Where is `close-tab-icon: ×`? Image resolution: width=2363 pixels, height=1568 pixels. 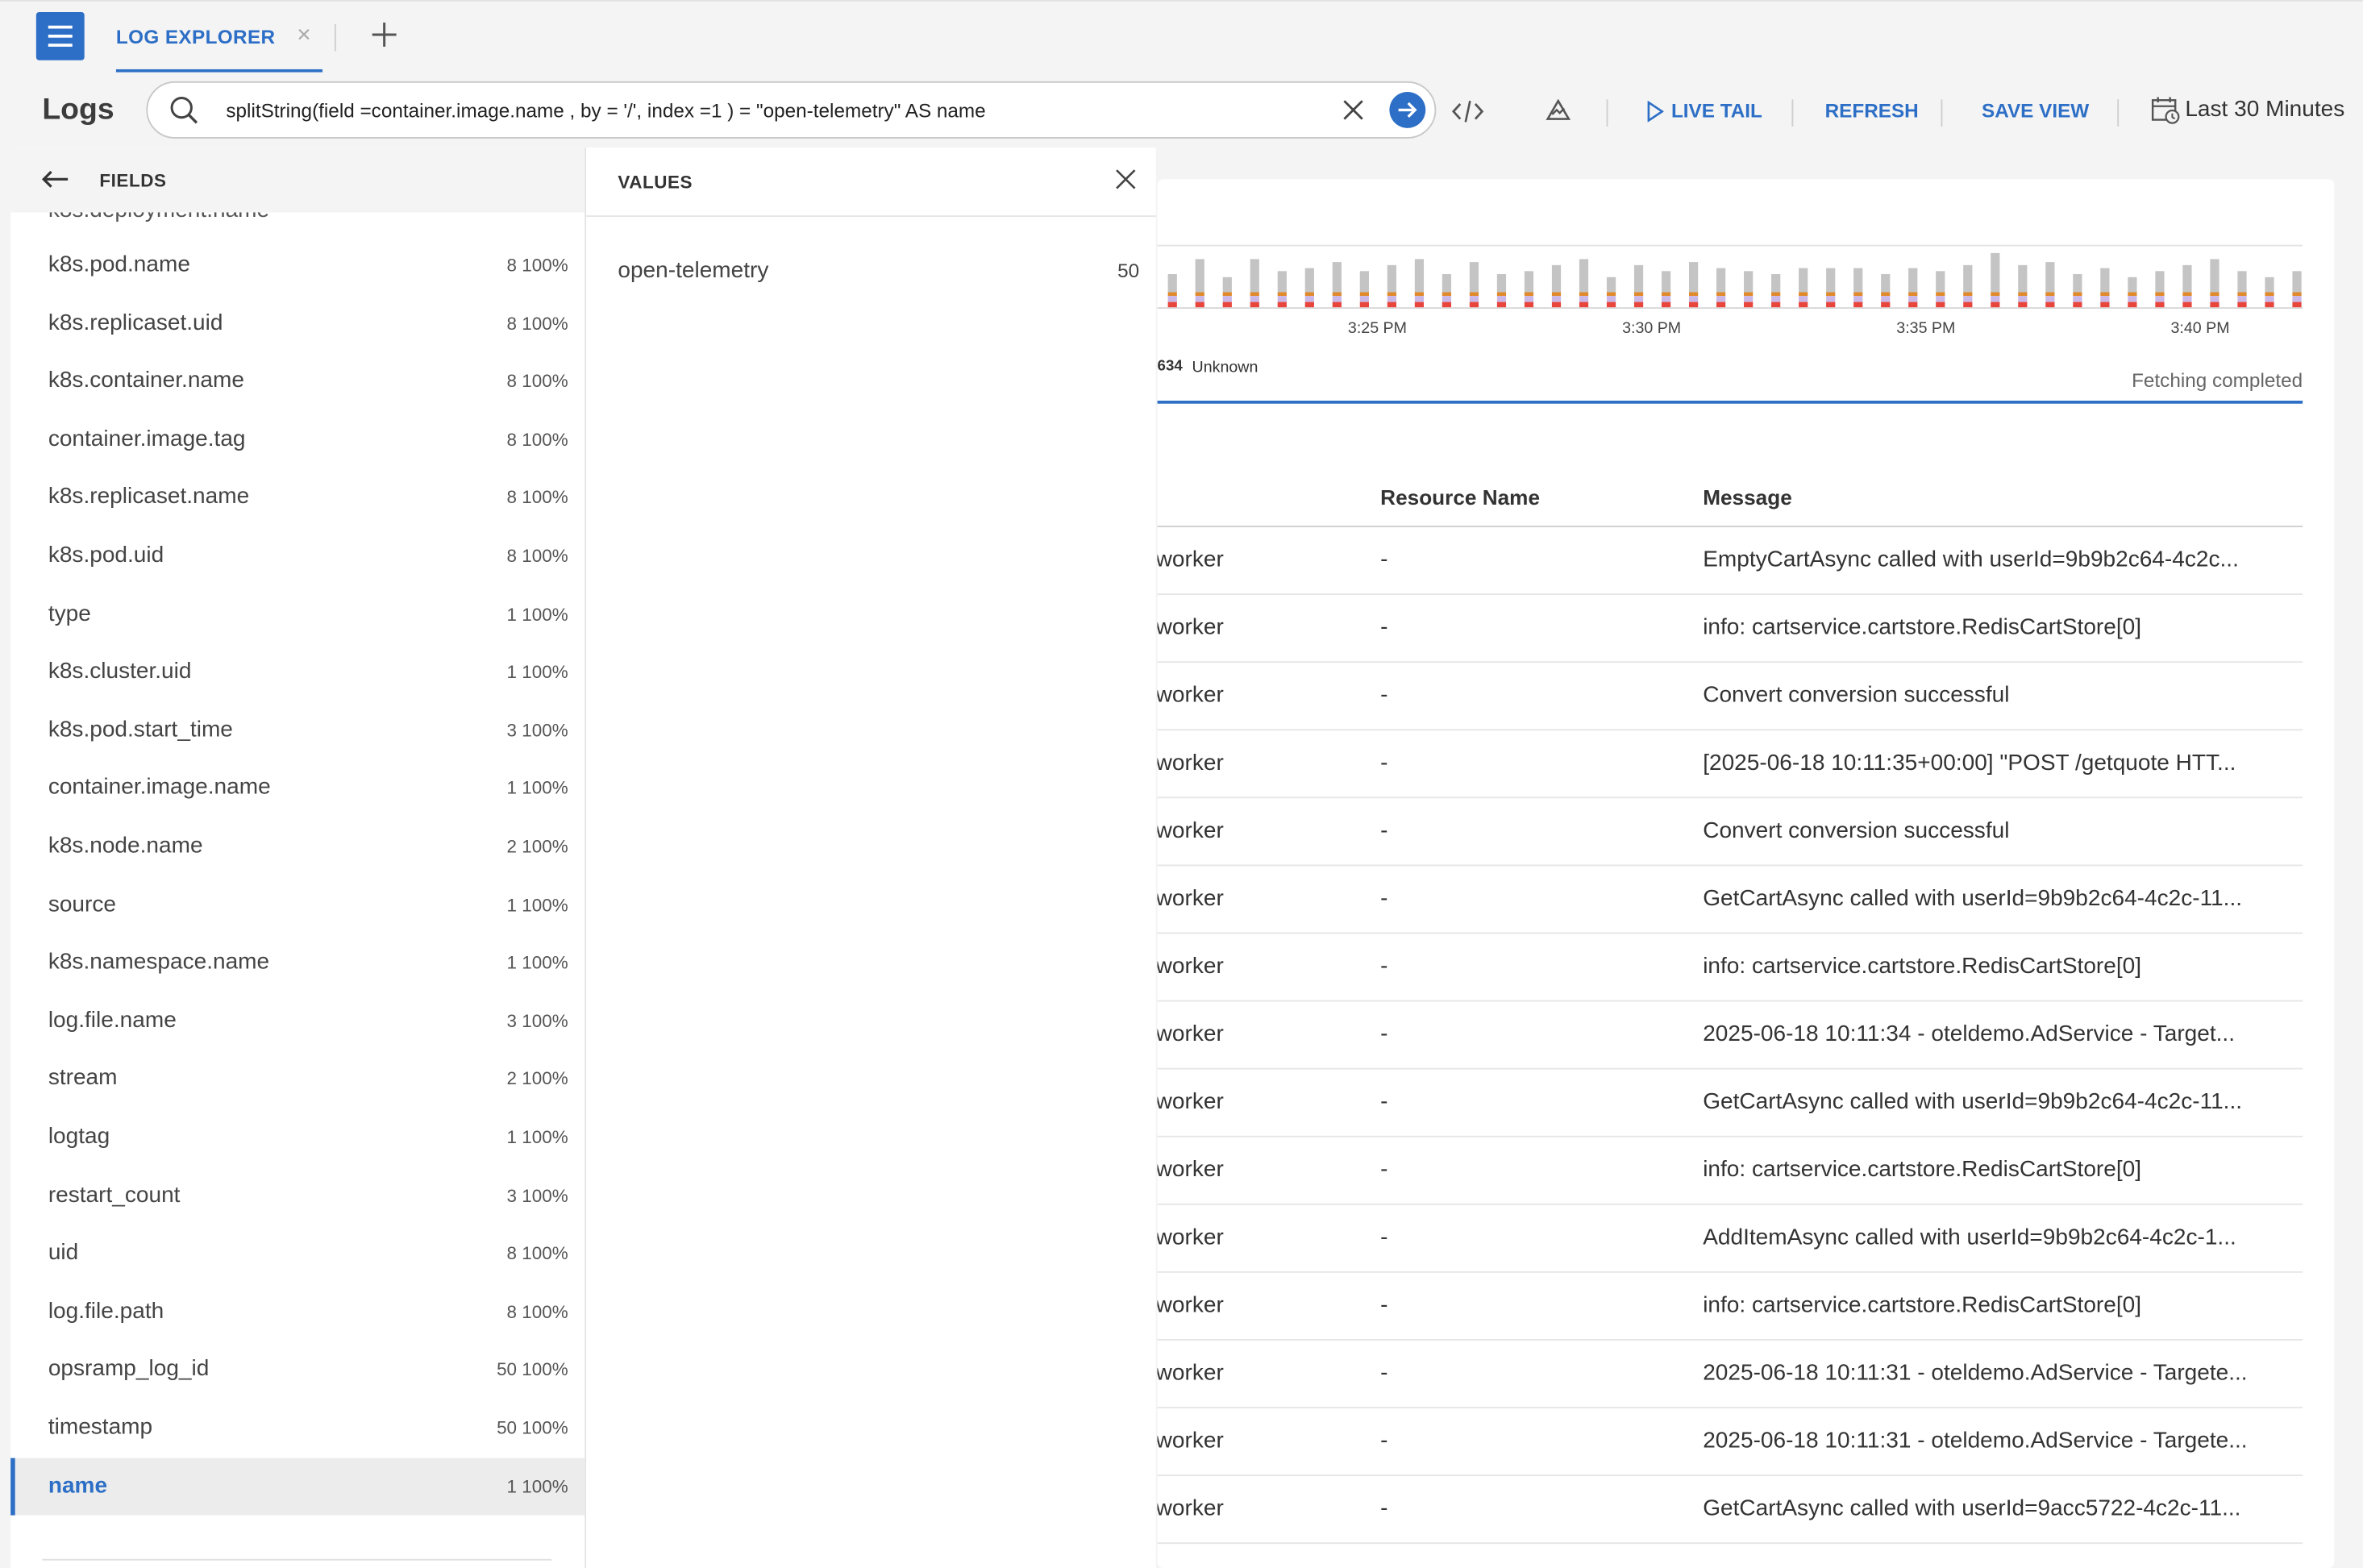 close-tab-icon: × is located at coordinates (303, 36).